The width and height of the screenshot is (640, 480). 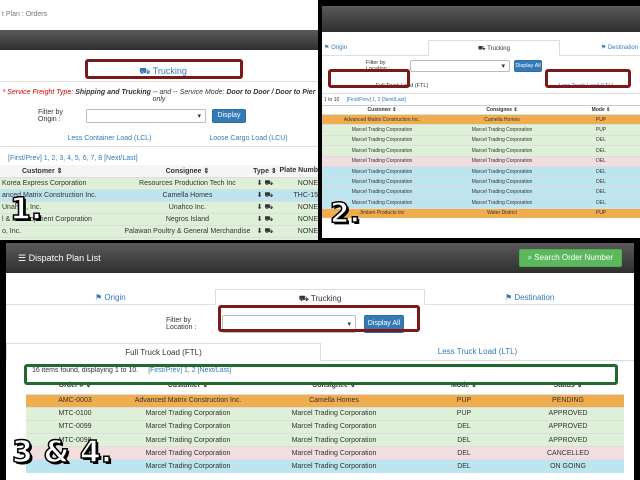 What do you see at coordinates (264, 171) in the screenshot?
I see `col-type: Type ⇕` at bounding box center [264, 171].